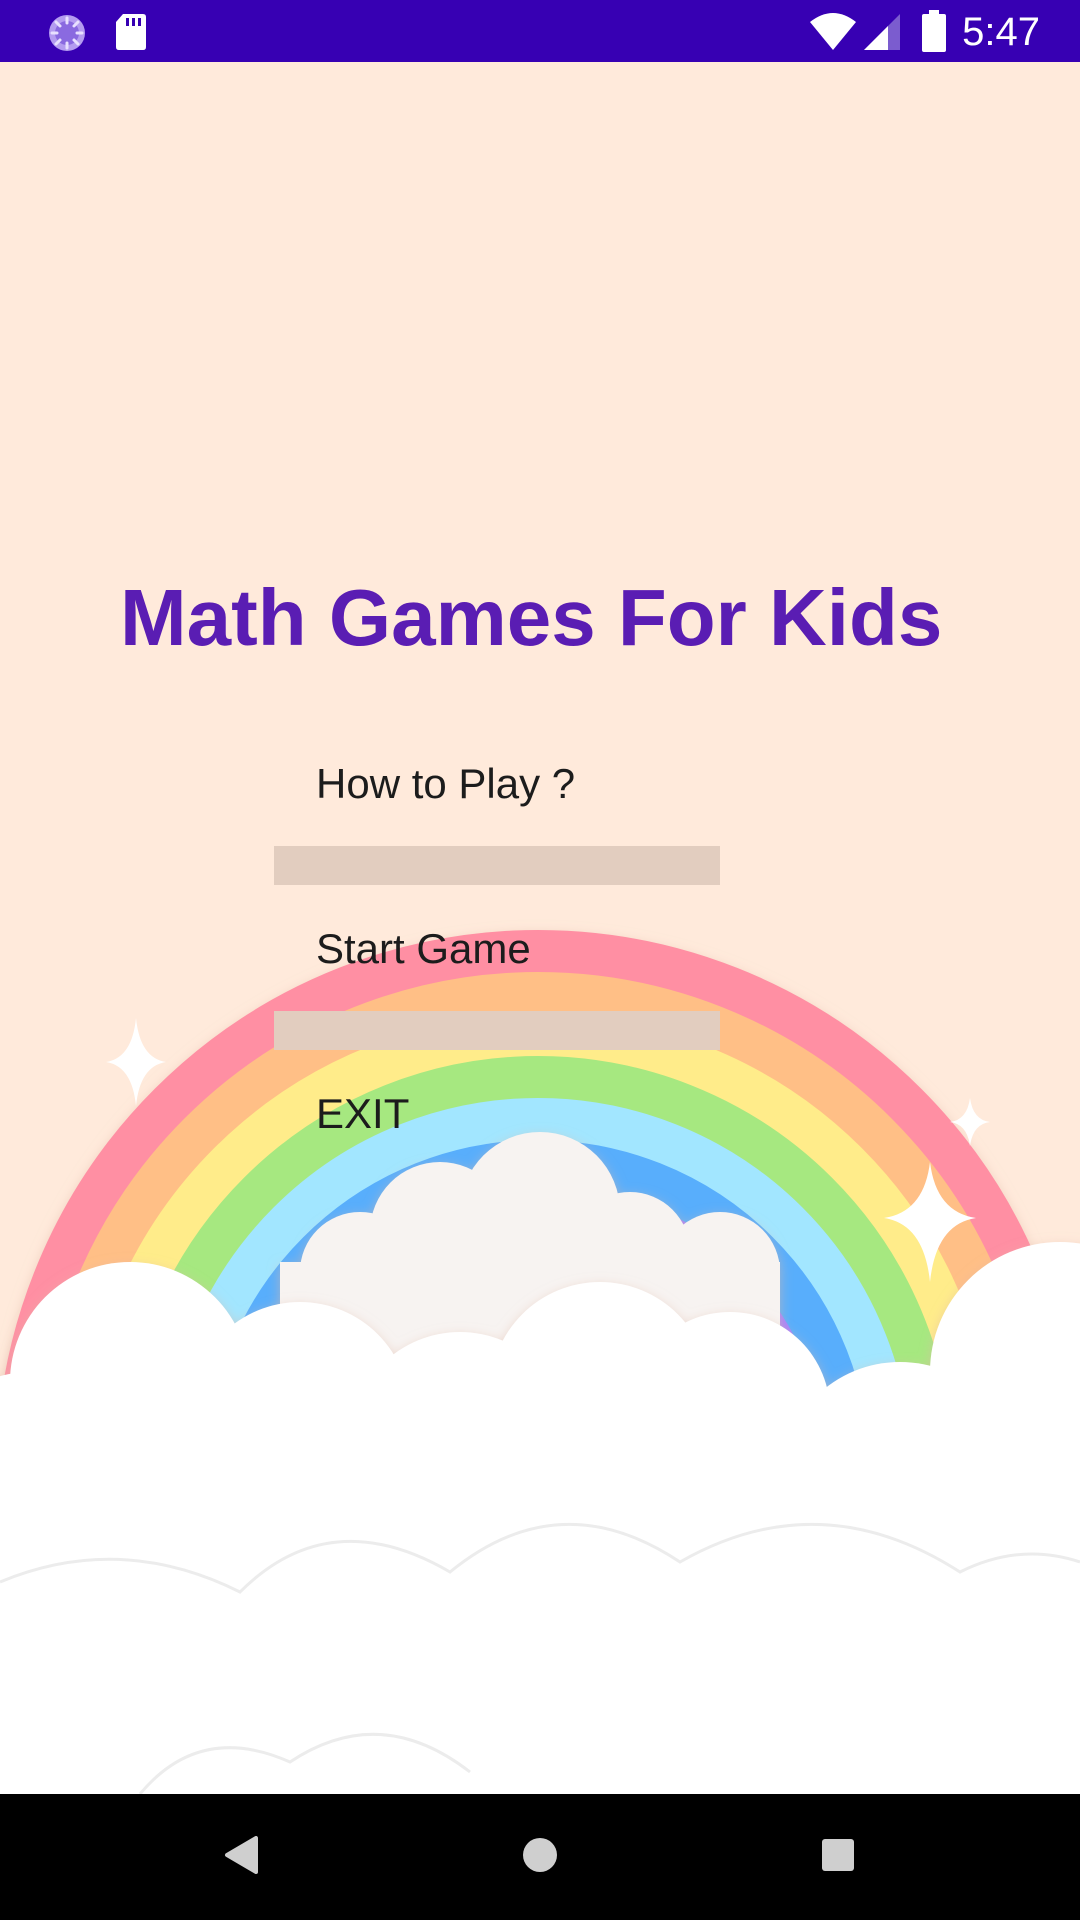 The width and height of the screenshot is (1080, 1920). What do you see at coordinates (67, 35) in the screenshot?
I see `loading-icon` at bounding box center [67, 35].